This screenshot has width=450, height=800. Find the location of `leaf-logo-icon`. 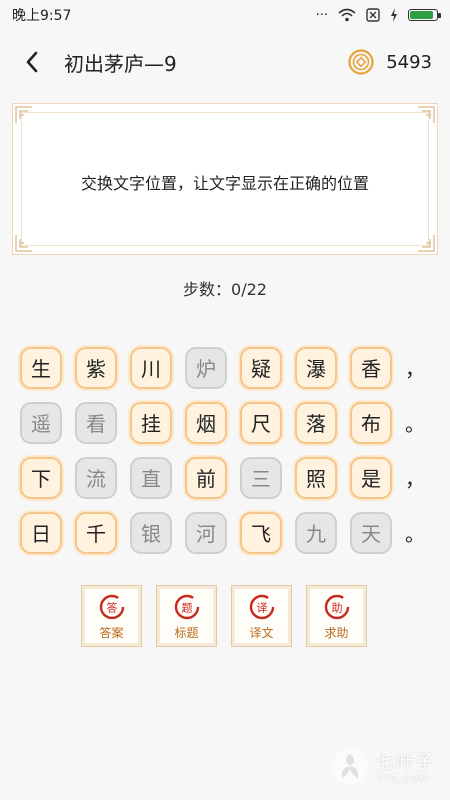

leaf-logo-icon is located at coordinates (350, 766).